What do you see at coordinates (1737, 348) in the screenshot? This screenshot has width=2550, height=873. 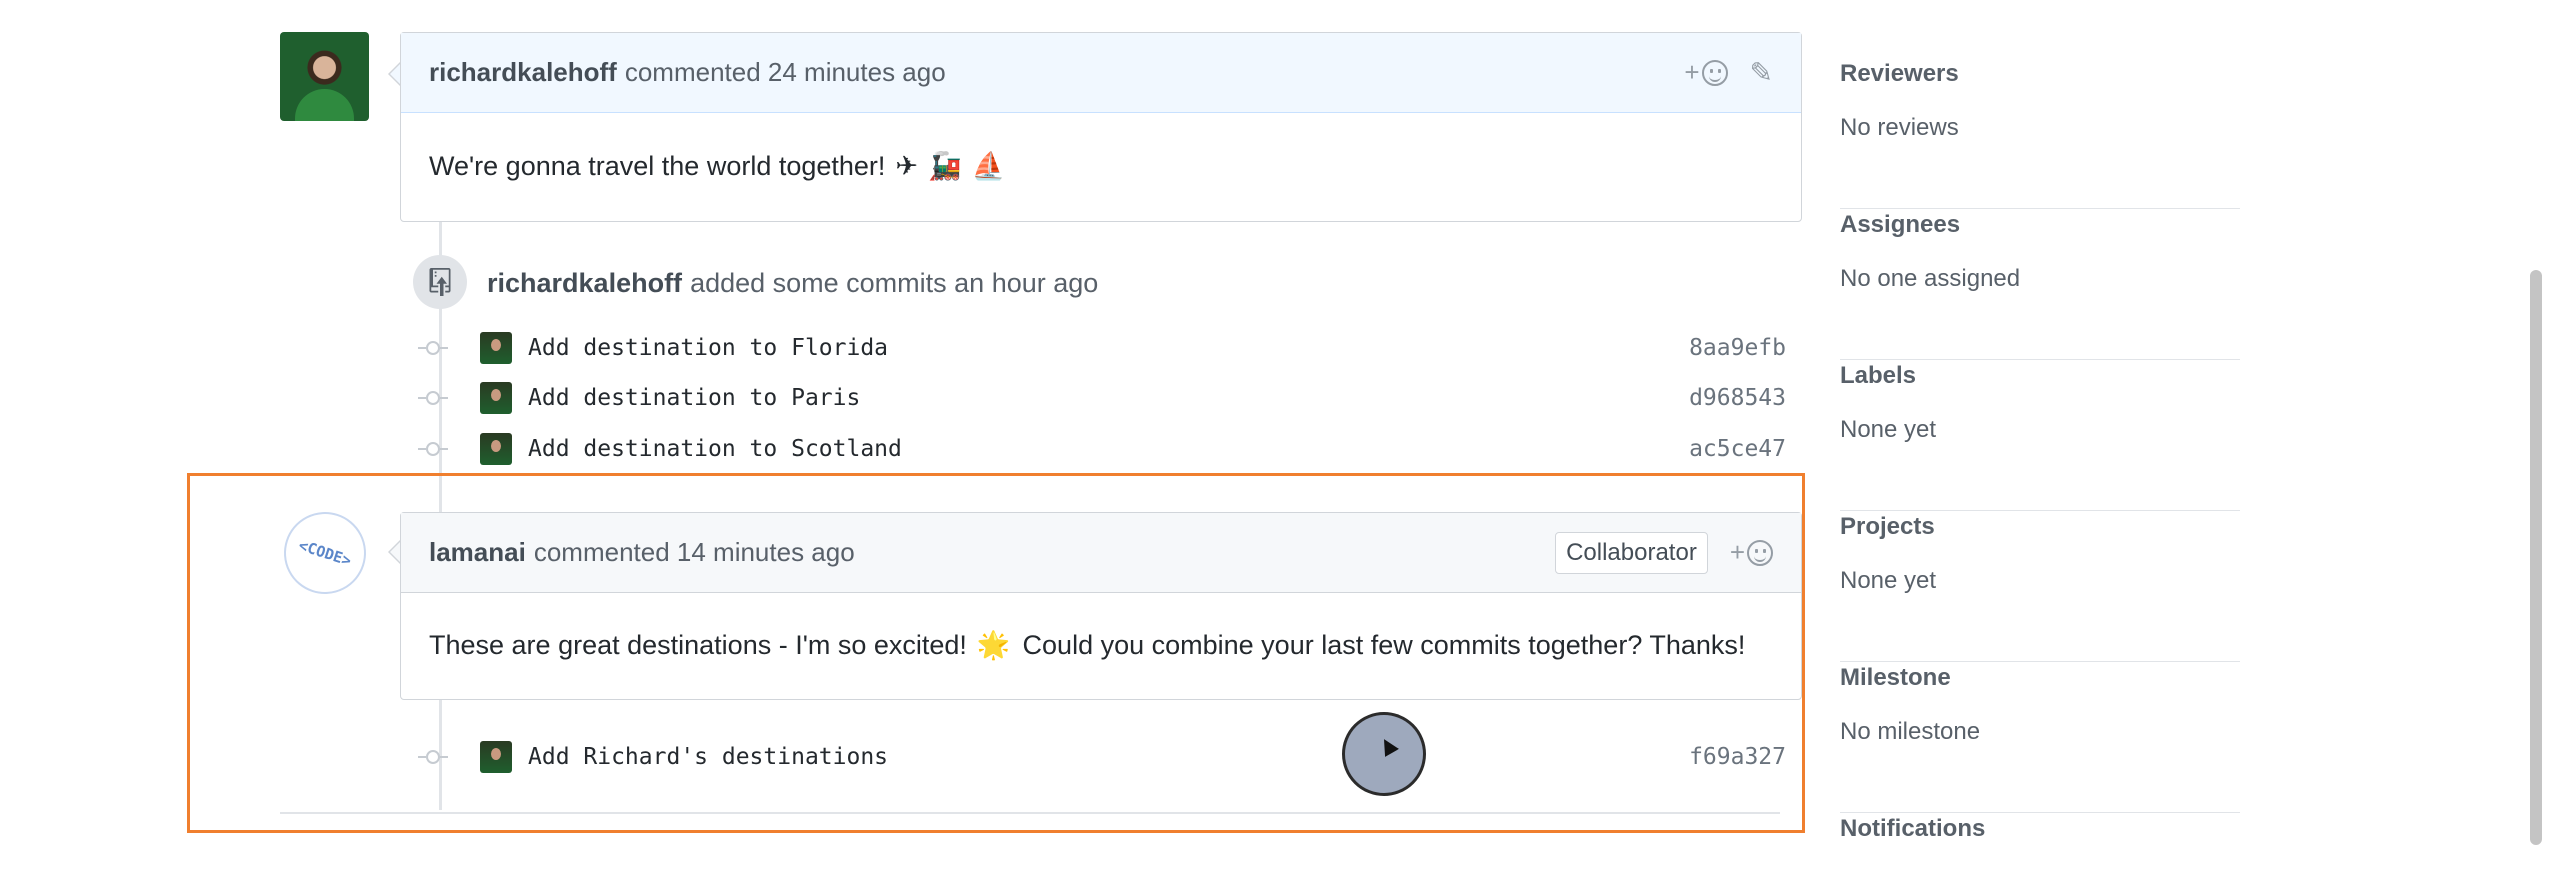 I see `commit-sha: 8aa9efb` at bounding box center [1737, 348].